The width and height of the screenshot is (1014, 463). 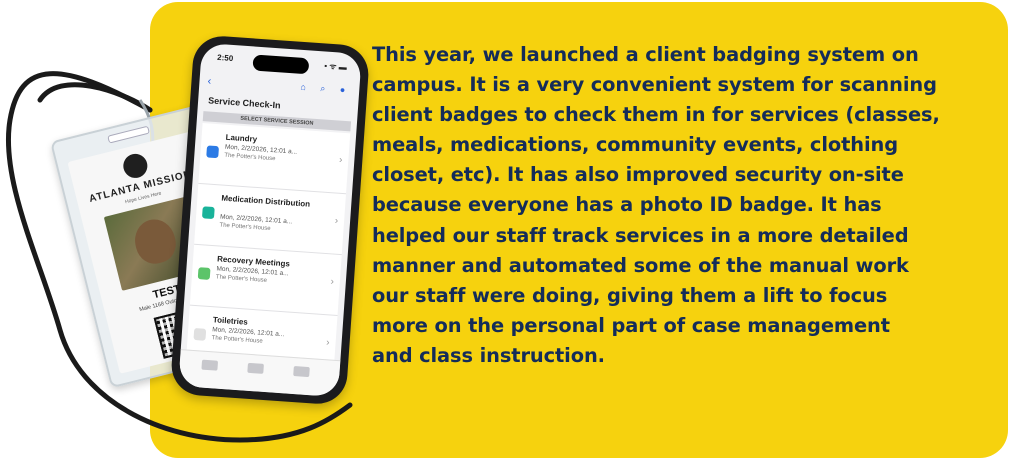 What do you see at coordinates (128, 134) in the screenshot?
I see `badge-slot` at bounding box center [128, 134].